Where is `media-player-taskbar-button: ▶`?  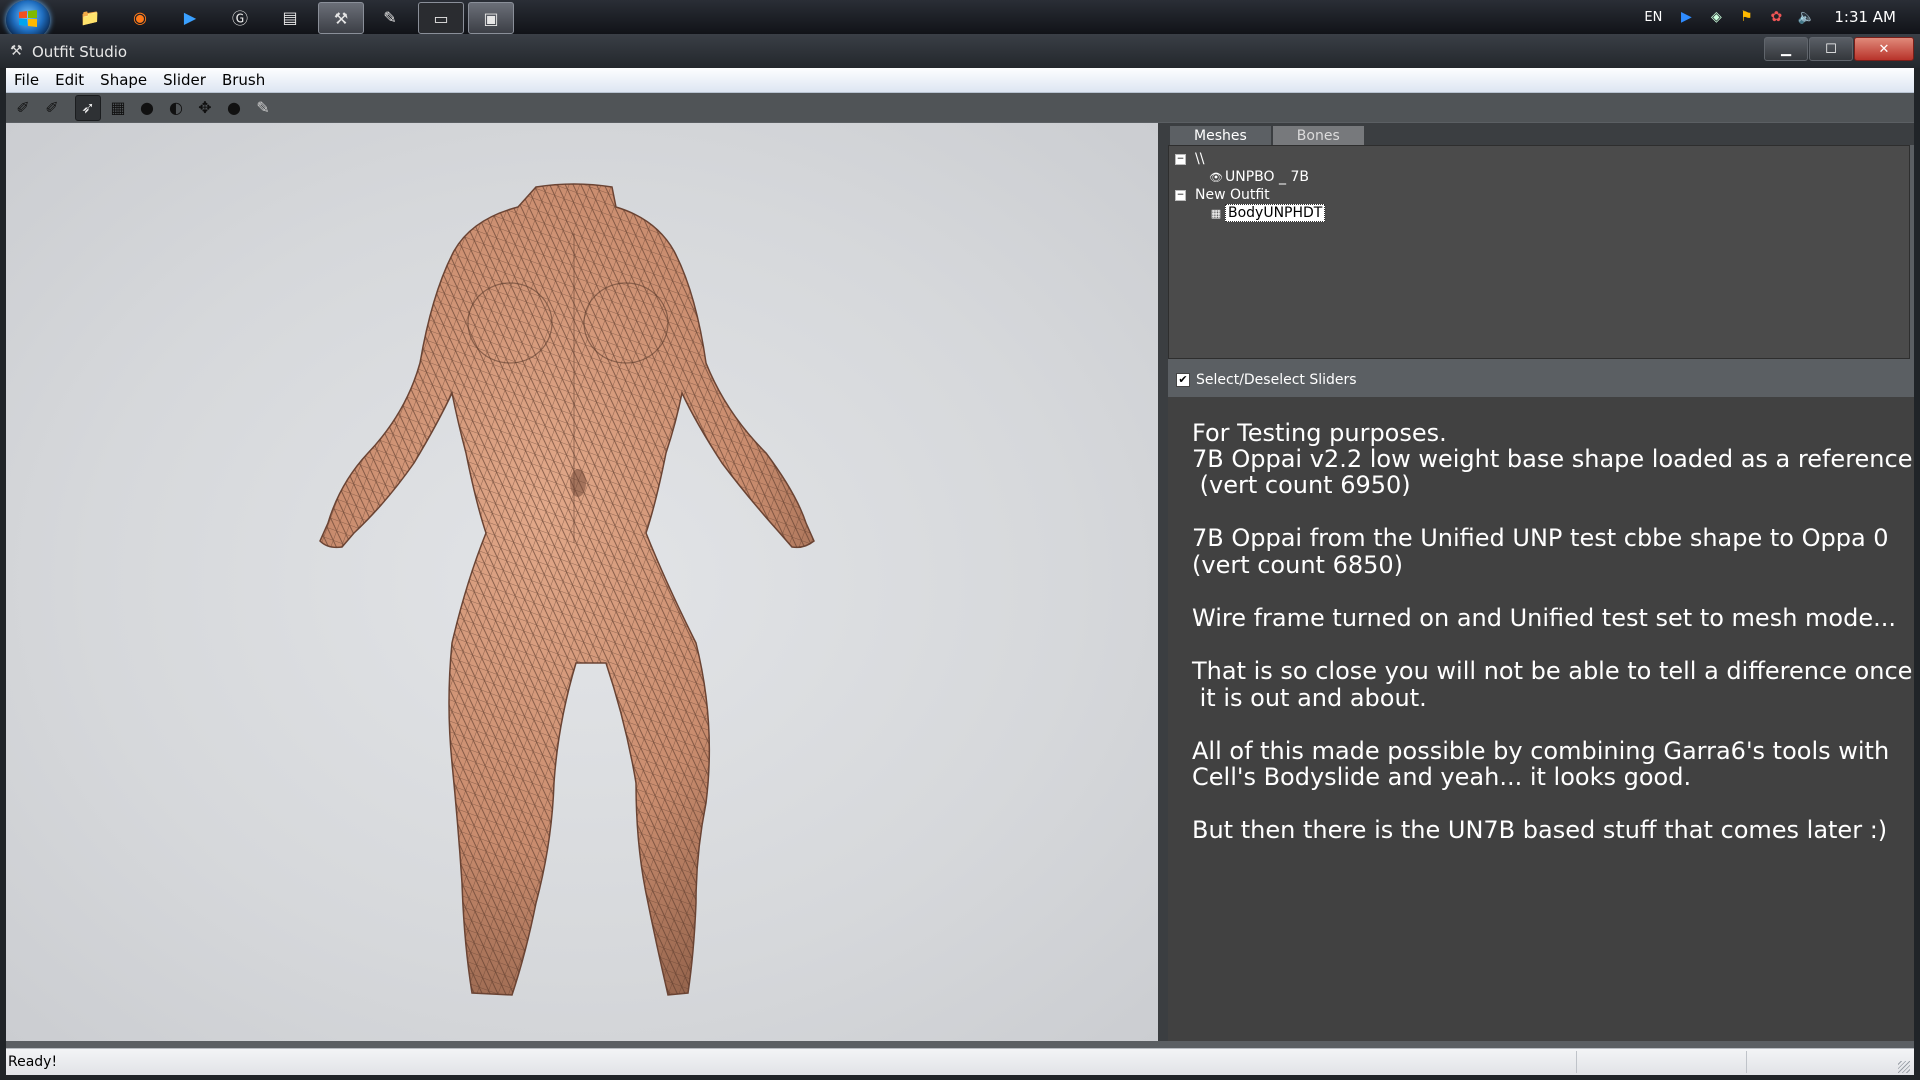 media-player-taskbar-button: ▶ is located at coordinates (190, 17).